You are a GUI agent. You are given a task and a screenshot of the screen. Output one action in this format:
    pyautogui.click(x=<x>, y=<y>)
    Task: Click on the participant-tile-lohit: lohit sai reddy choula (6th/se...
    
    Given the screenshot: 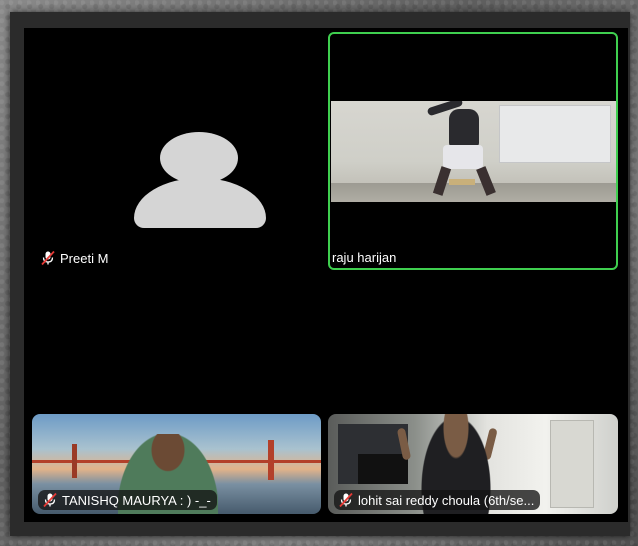 What is the action you would take?
    pyautogui.click(x=473, y=464)
    